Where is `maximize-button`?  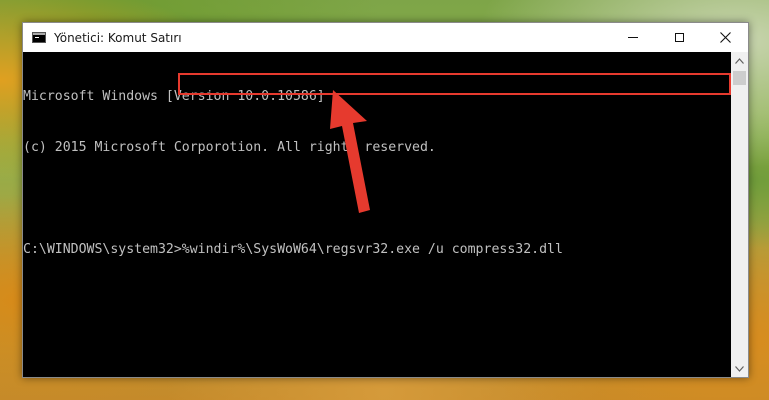
maximize-button is located at coordinates (679, 37).